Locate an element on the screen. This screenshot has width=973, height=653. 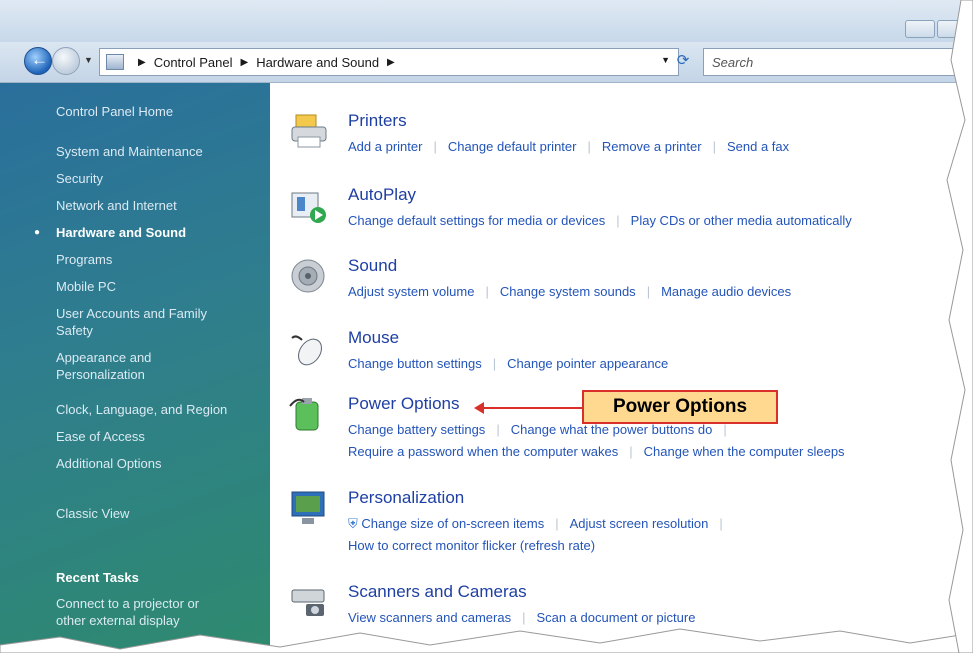
recent-tasks-heading: Recent Tasks is located at coordinates (97, 577).